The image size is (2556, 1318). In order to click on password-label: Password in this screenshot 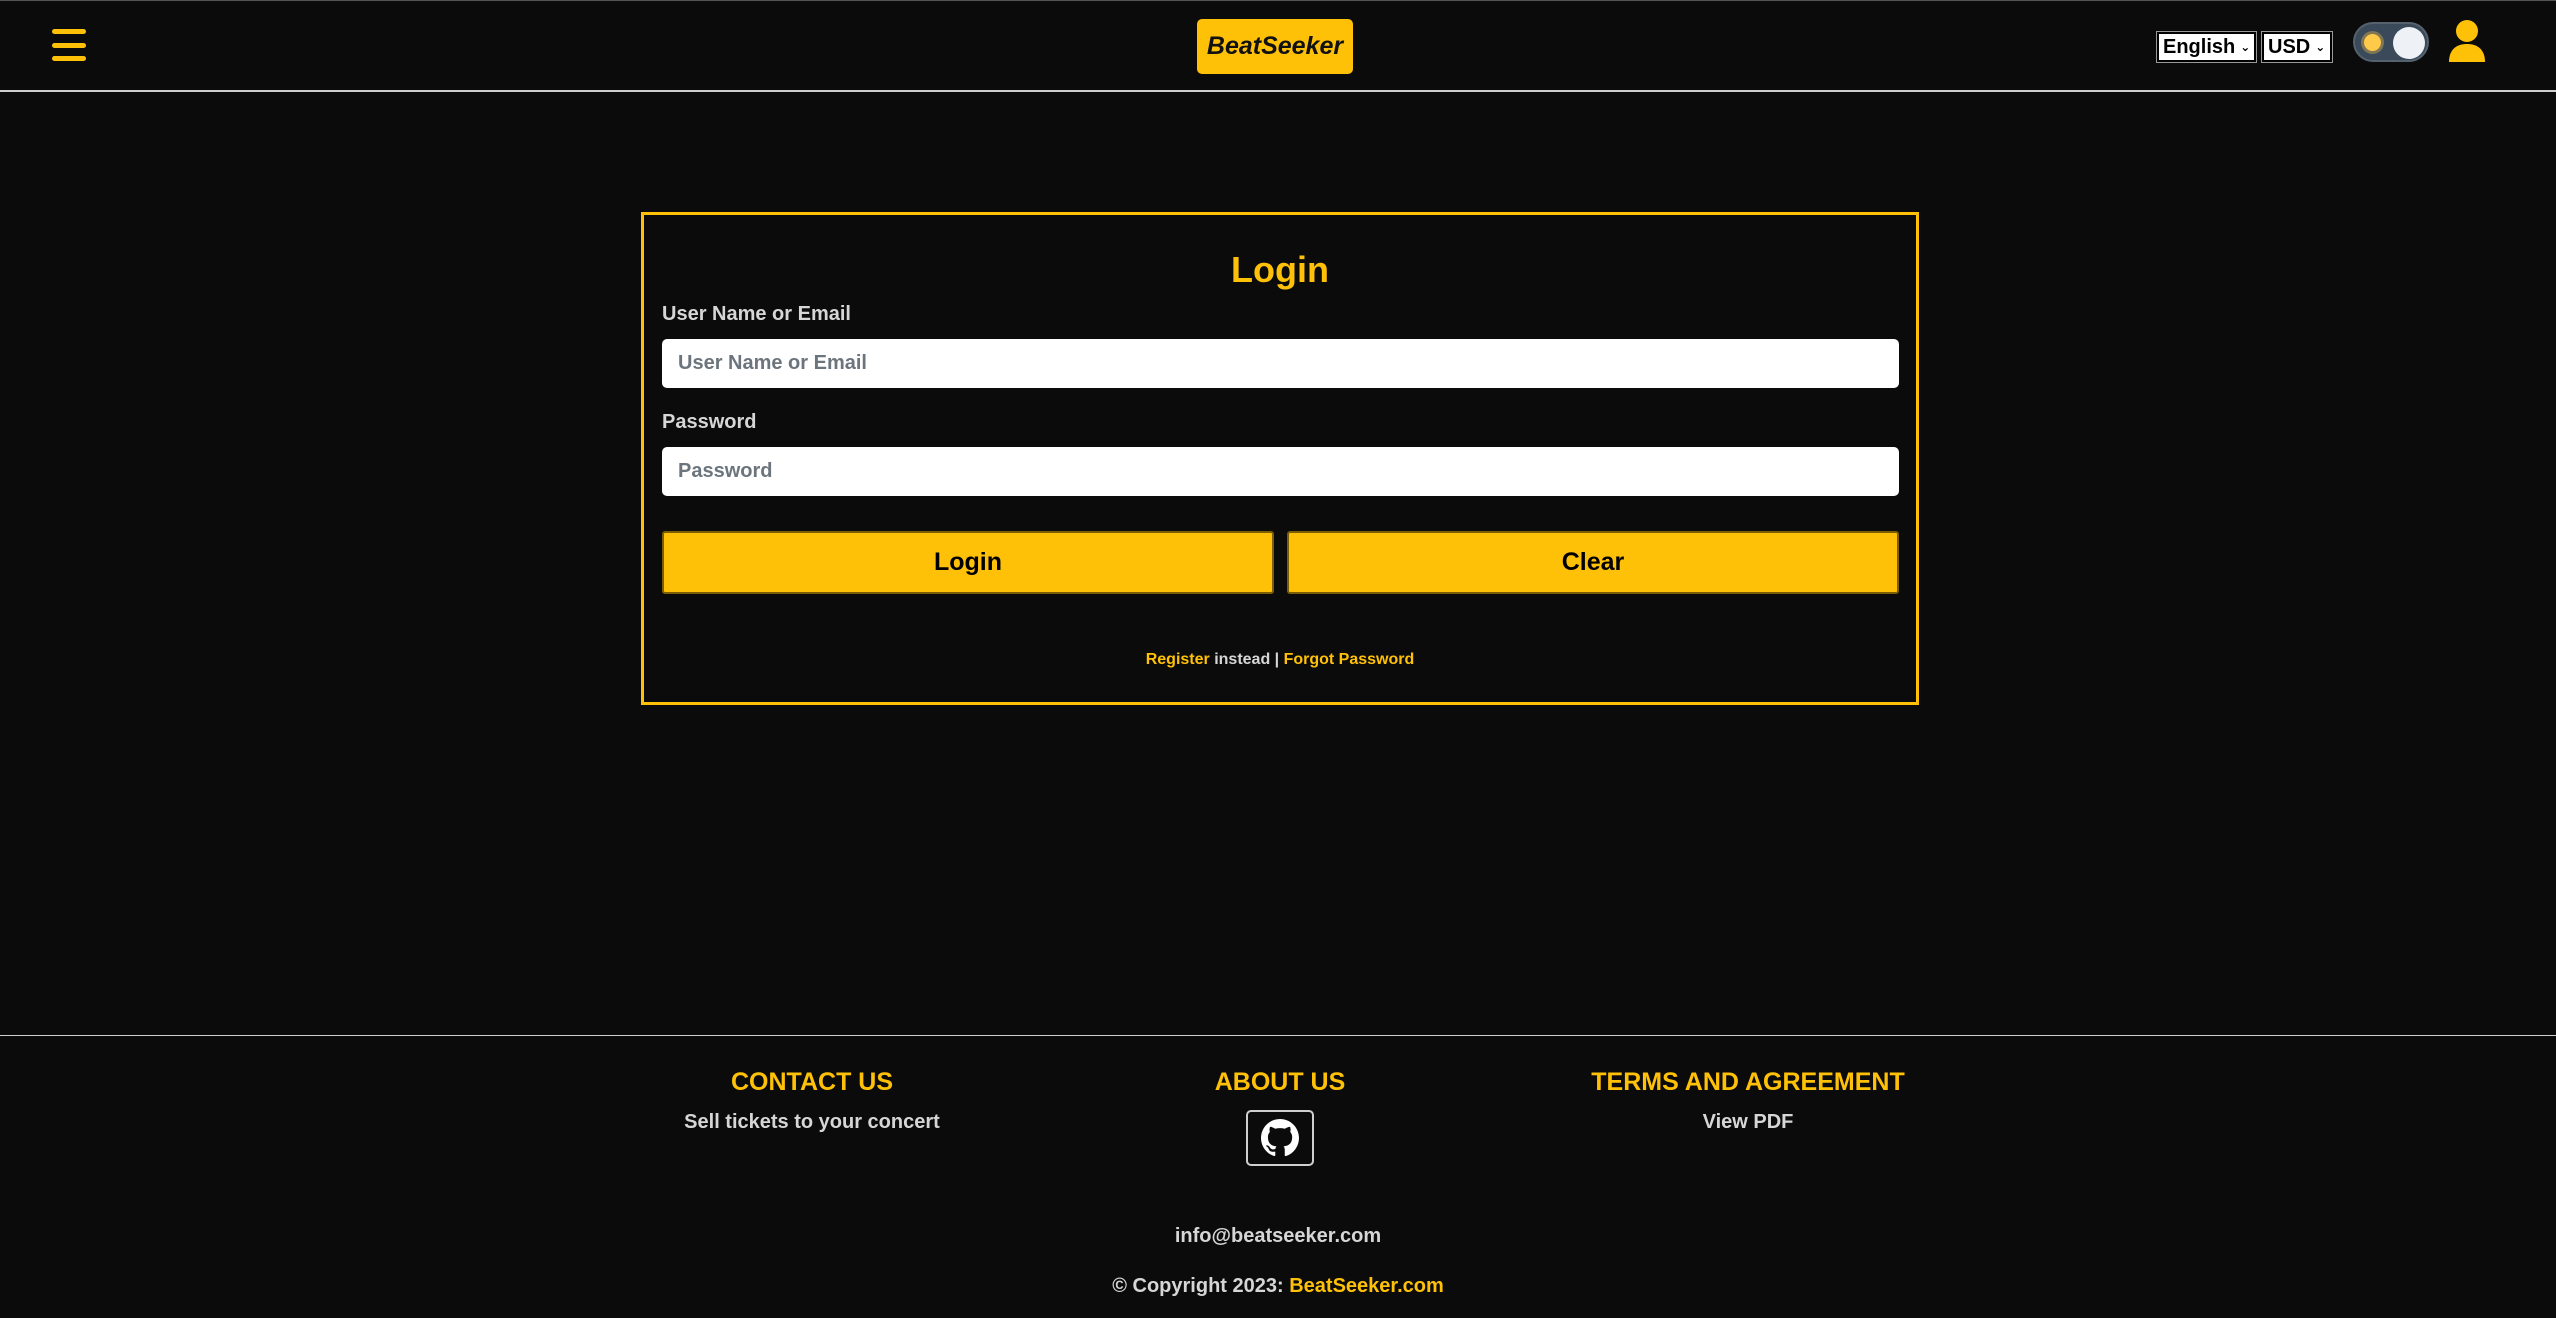, I will do `click(709, 422)`.